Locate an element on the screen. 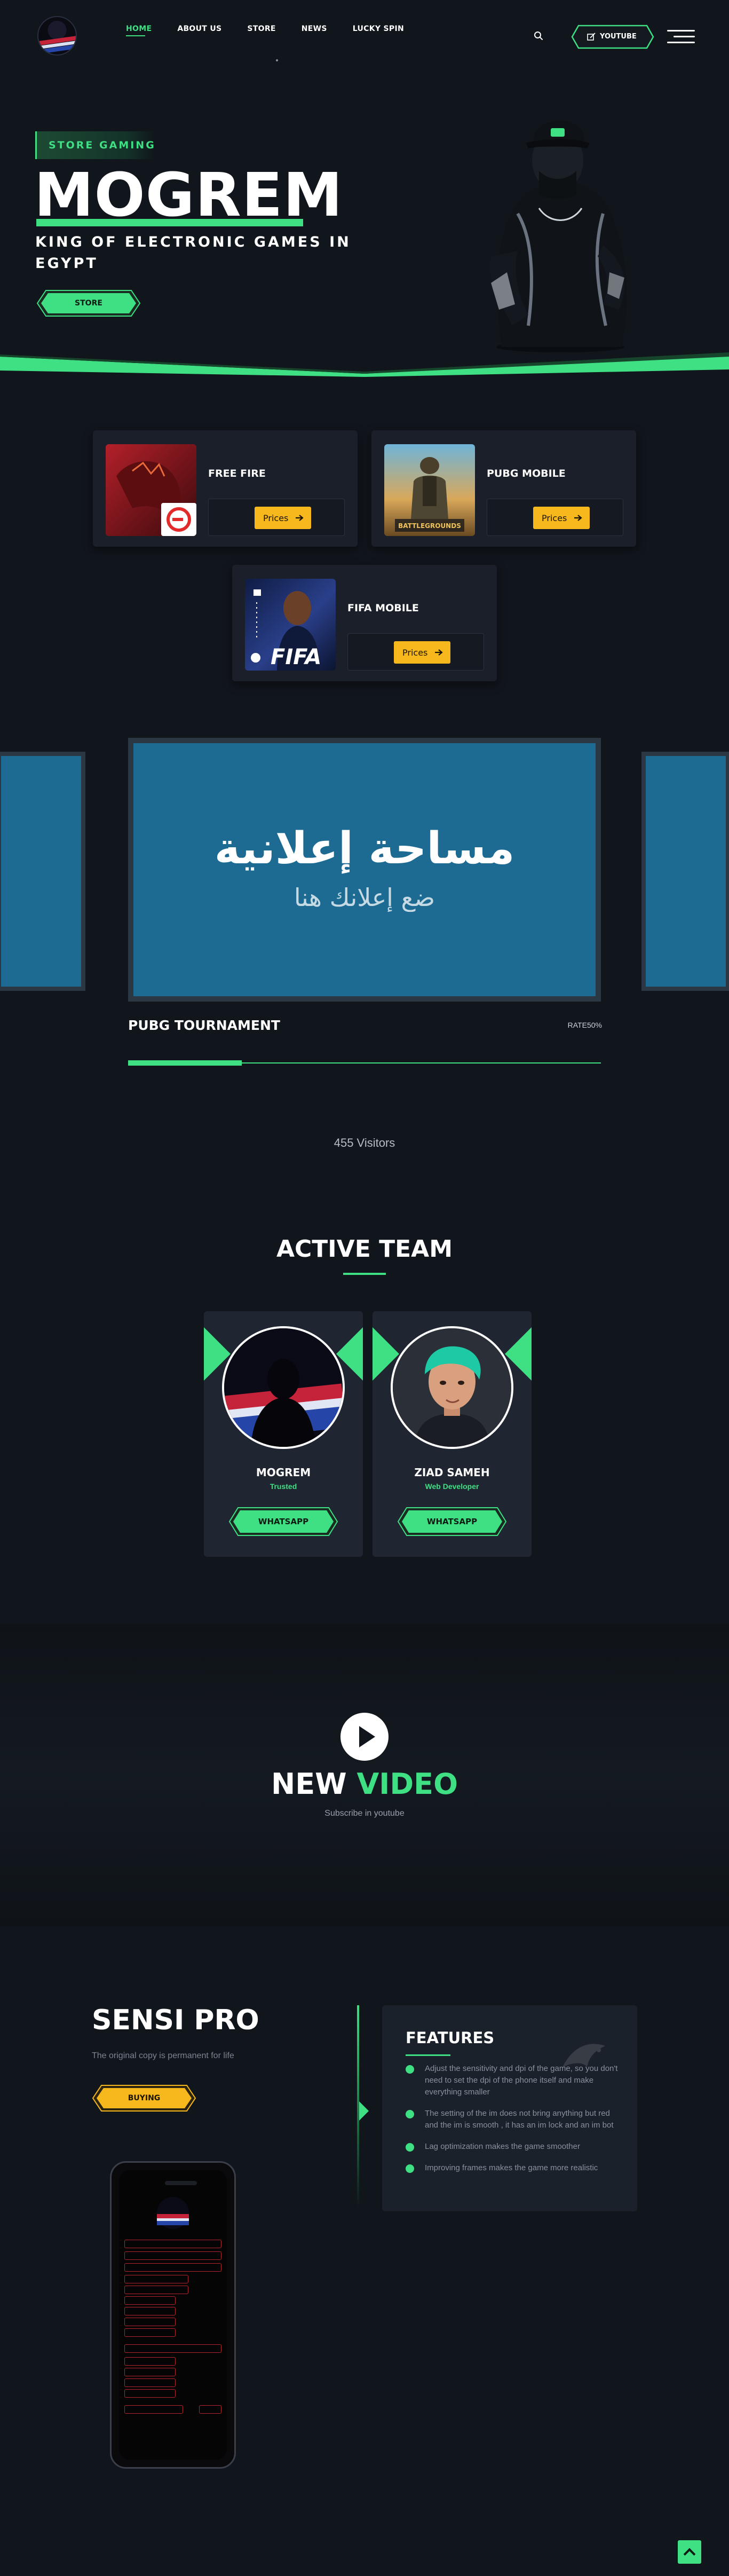 The width and height of the screenshot is (729, 2576). member-role: Trusted is located at coordinates (283, 1486).